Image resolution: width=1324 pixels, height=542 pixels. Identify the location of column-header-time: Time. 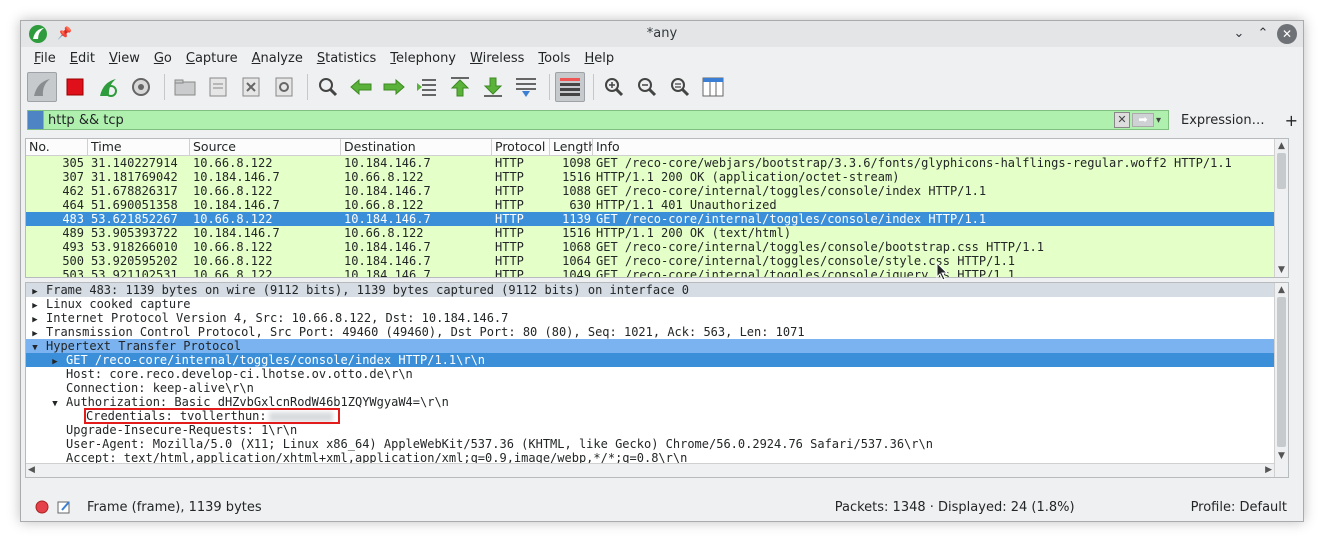
(139, 147).